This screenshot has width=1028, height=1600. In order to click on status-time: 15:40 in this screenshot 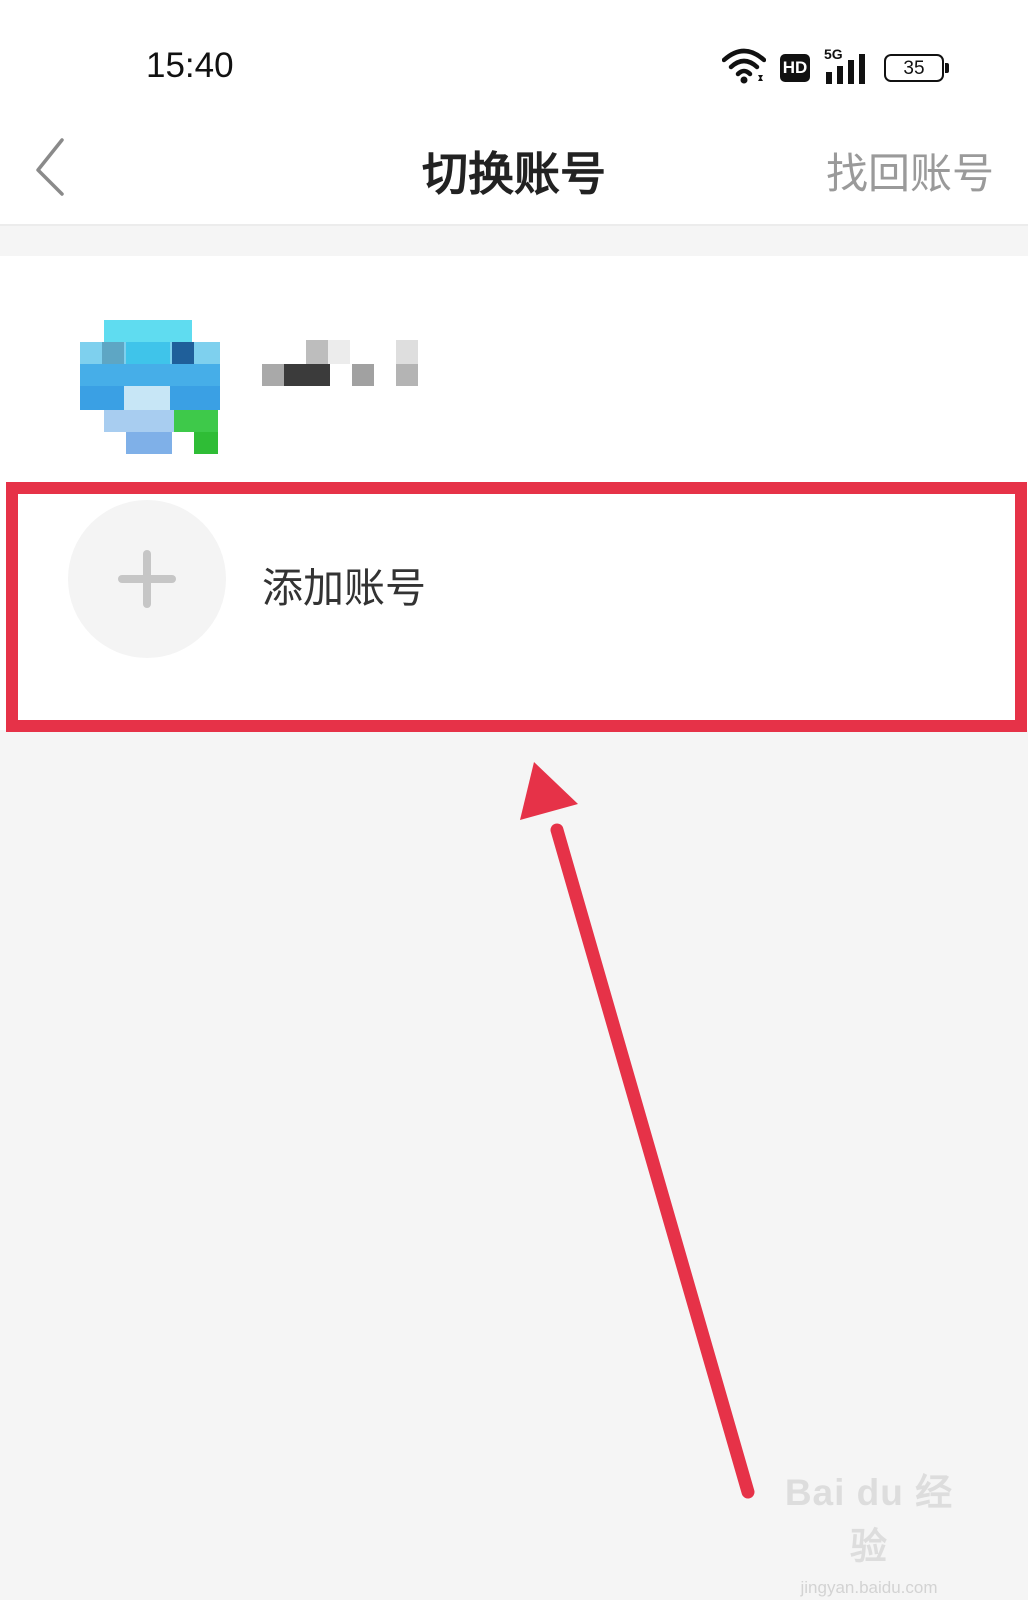, I will do `click(190, 65)`.